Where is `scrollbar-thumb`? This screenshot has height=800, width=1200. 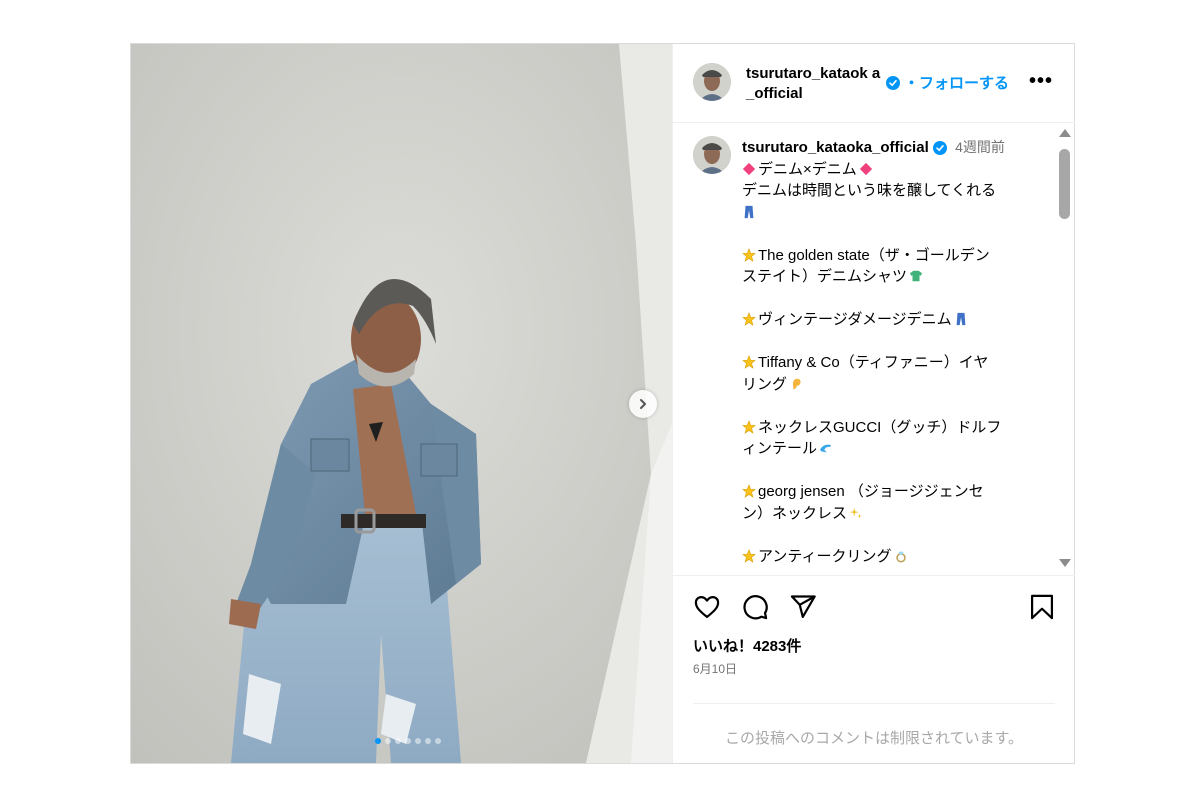
scrollbar-thumb is located at coordinates (1064, 184).